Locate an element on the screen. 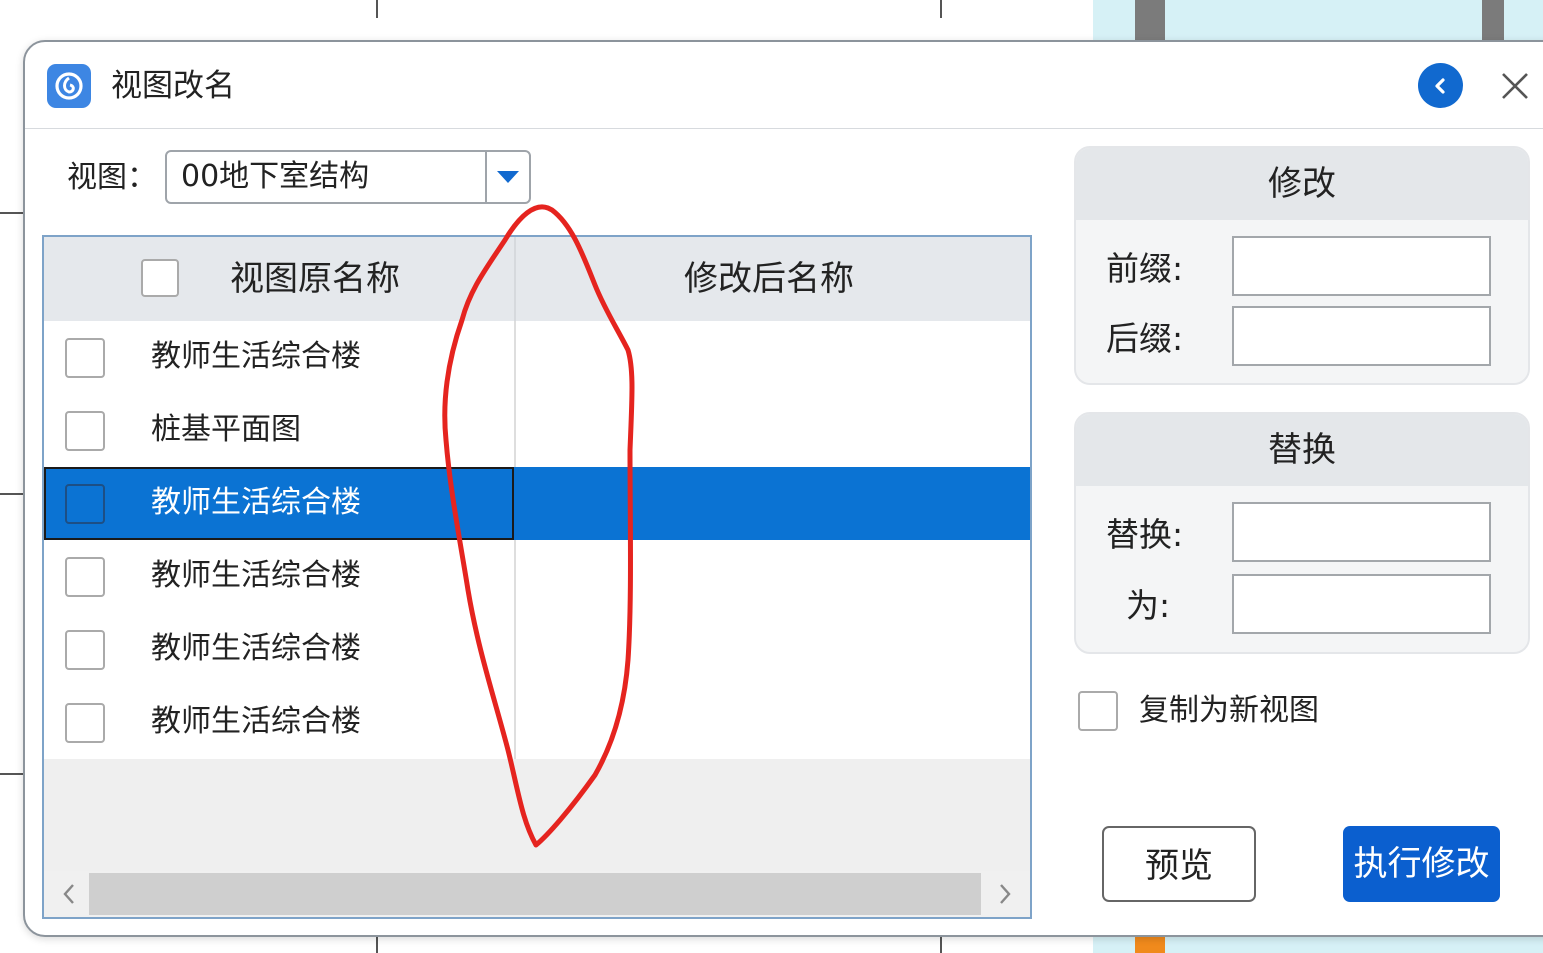  scrollbar-thumb is located at coordinates (535, 894).